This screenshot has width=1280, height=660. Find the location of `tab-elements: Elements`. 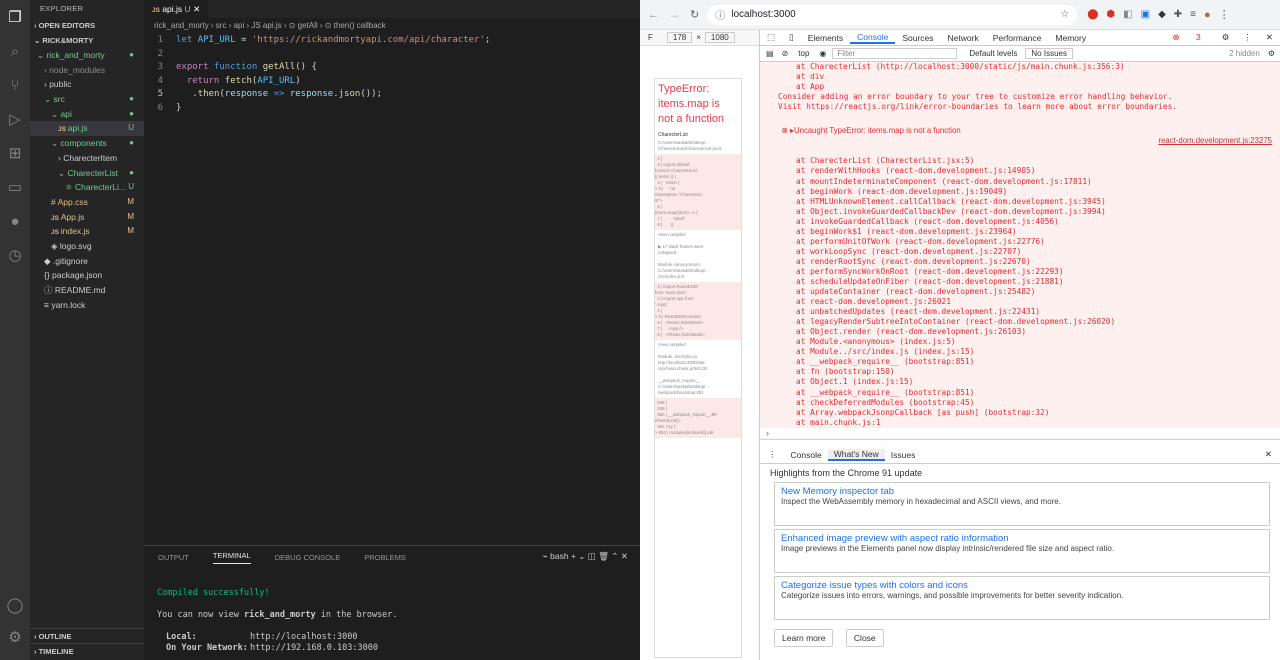

tab-elements: Elements is located at coordinates (825, 38).